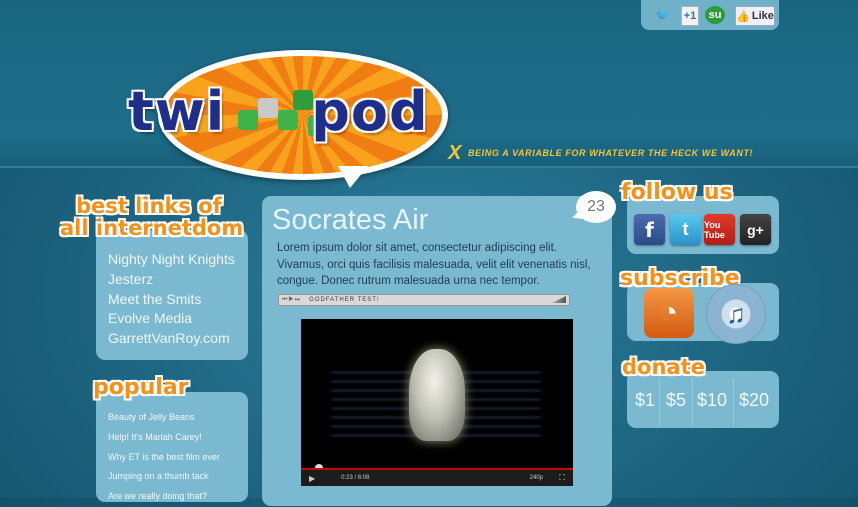 The image size is (858, 507). Describe the element at coordinates (649, 229) in the screenshot. I see `facebook-icon: f` at that location.